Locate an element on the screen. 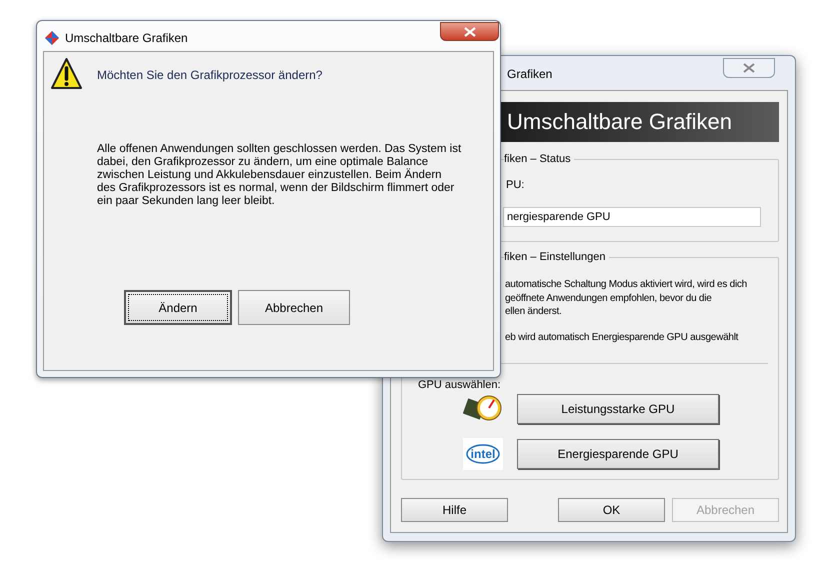 The width and height of the screenshot is (823, 566). intel-logo: intel is located at coordinates (483, 454).